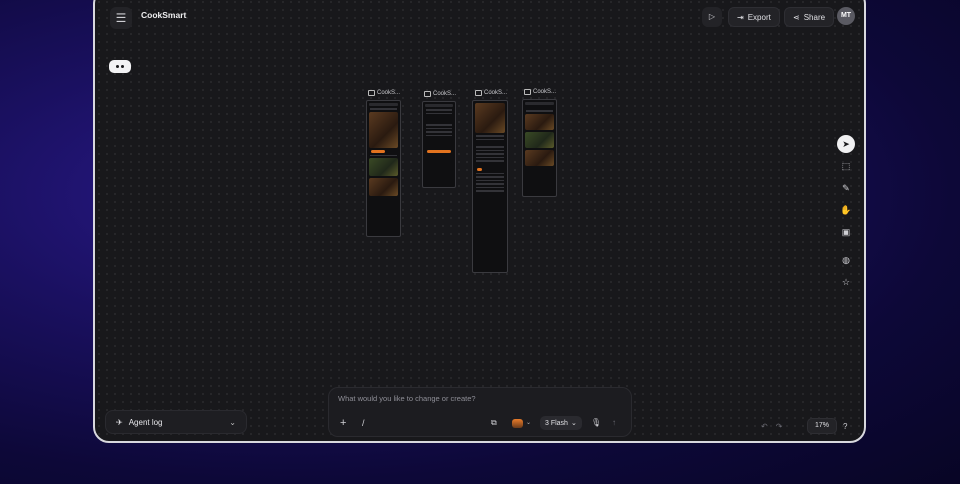  I want to click on history-controls: ↶ ↷, so click(771, 426).